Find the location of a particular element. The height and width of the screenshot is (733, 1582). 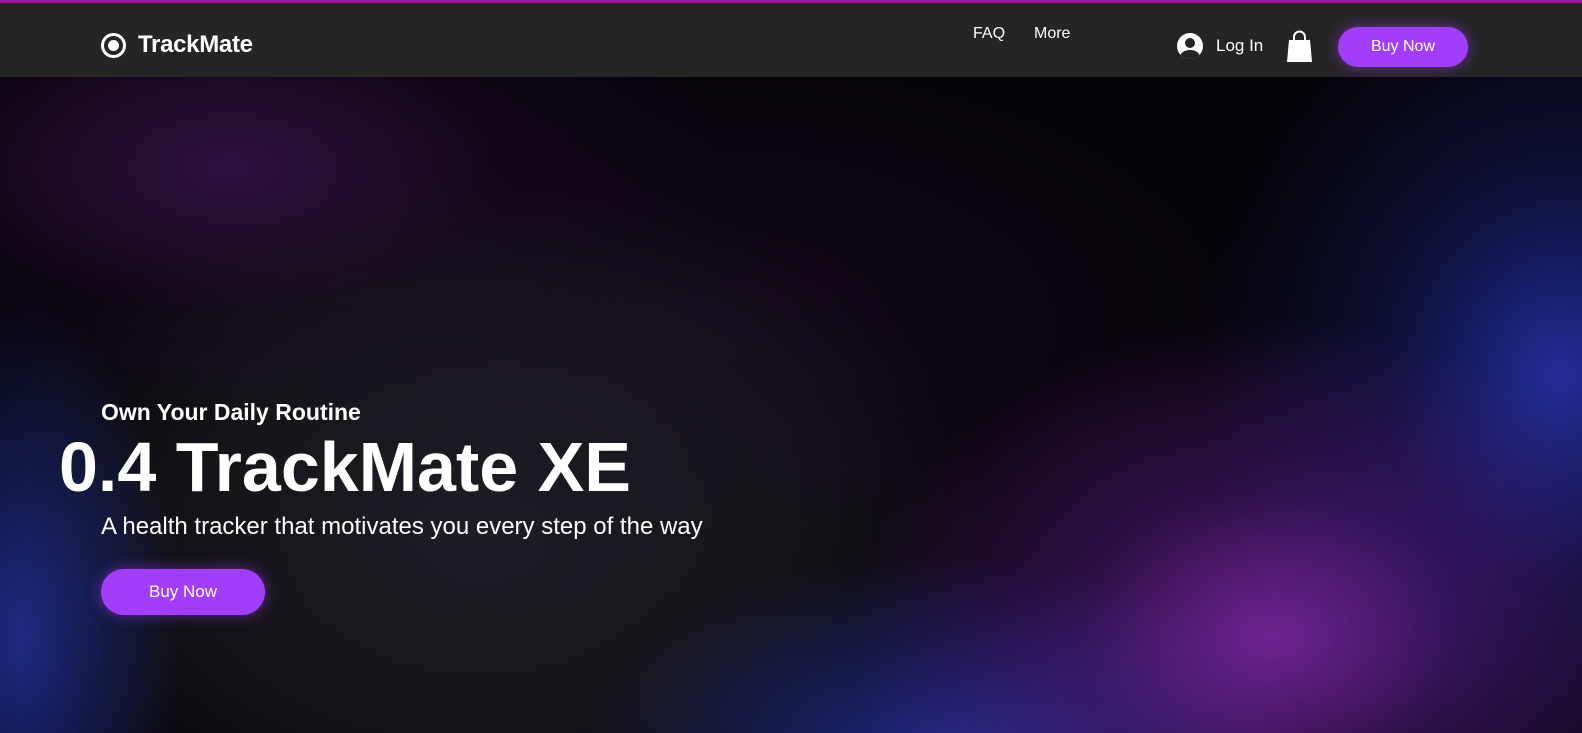

shopping-bag-icon is located at coordinates (1299, 46).